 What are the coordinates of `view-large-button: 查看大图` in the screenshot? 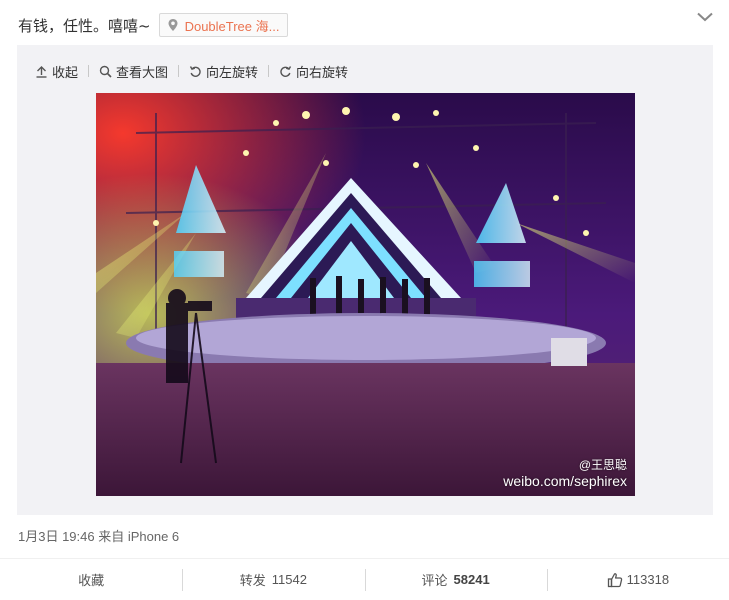 It's located at (133, 71).